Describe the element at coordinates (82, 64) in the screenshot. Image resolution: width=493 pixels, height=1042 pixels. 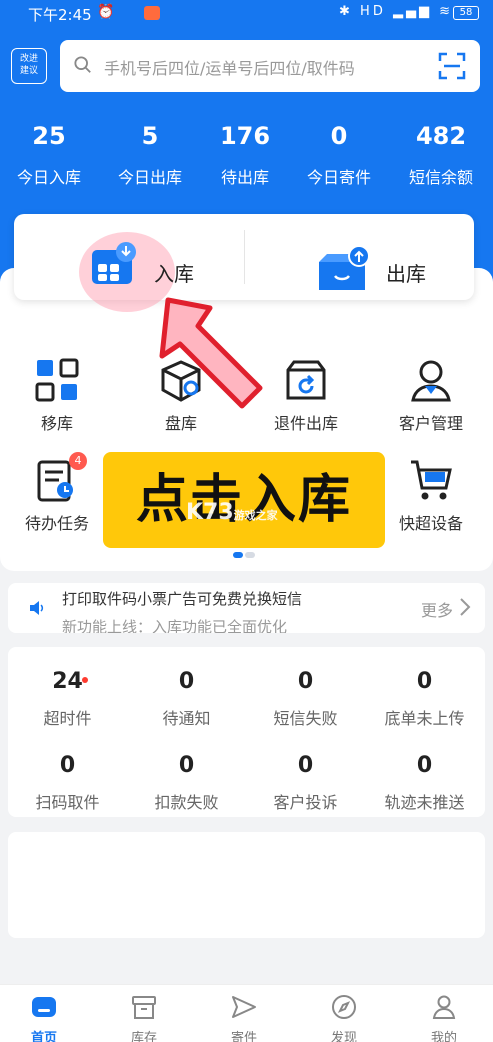
I see `search-icon` at that location.